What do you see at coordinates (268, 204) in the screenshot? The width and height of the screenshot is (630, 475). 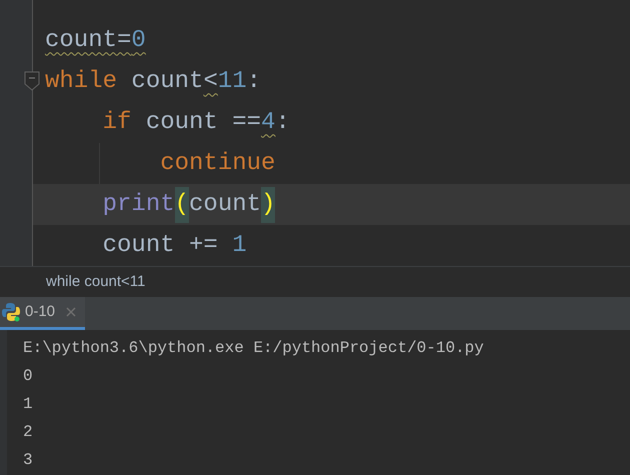 I see `code-token: )` at bounding box center [268, 204].